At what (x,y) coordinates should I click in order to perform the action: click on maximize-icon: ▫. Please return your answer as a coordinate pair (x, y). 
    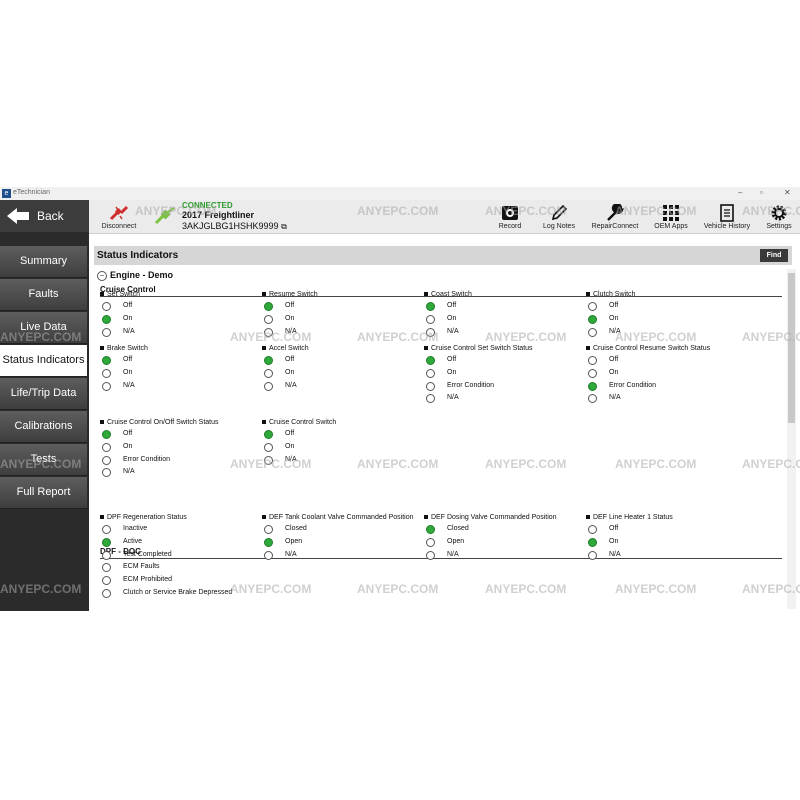
    Looking at the image, I should click on (761, 192).